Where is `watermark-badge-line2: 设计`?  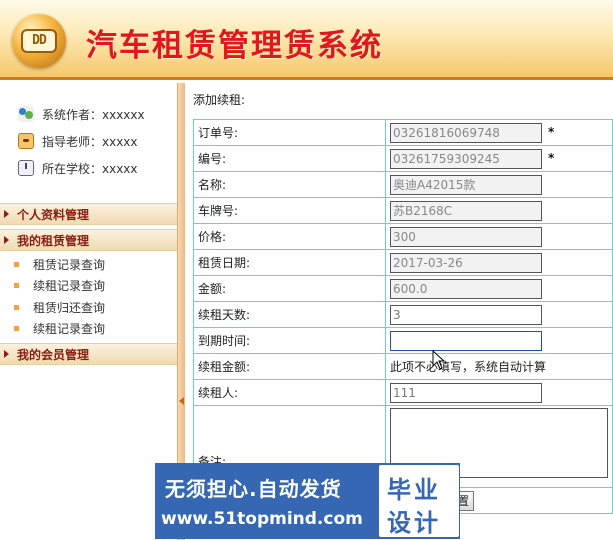
watermark-badge-line2: 设计 is located at coordinates (414, 523).